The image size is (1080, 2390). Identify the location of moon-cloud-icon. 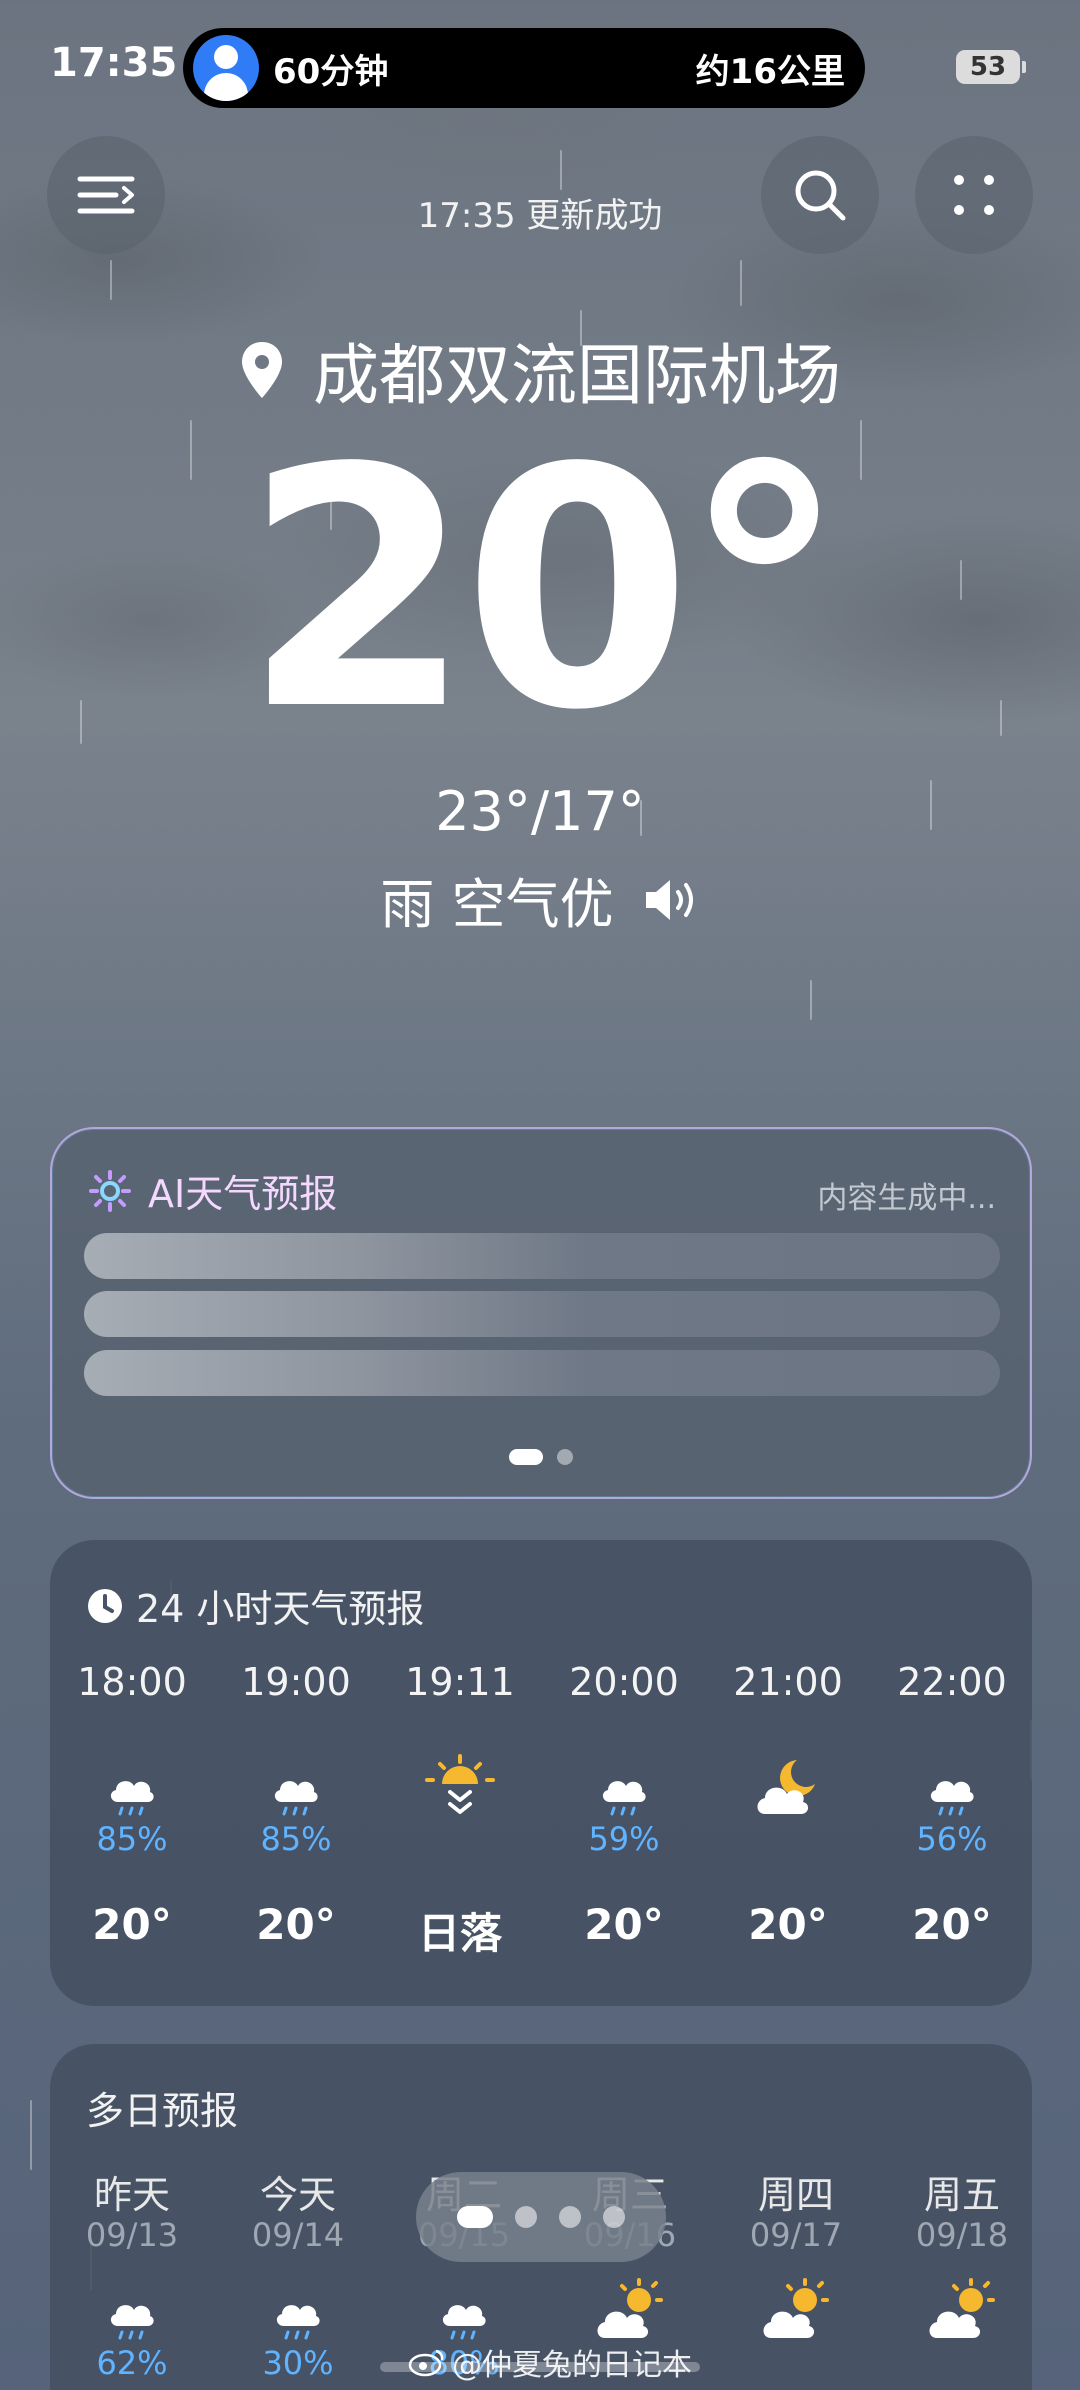
(788, 1785).